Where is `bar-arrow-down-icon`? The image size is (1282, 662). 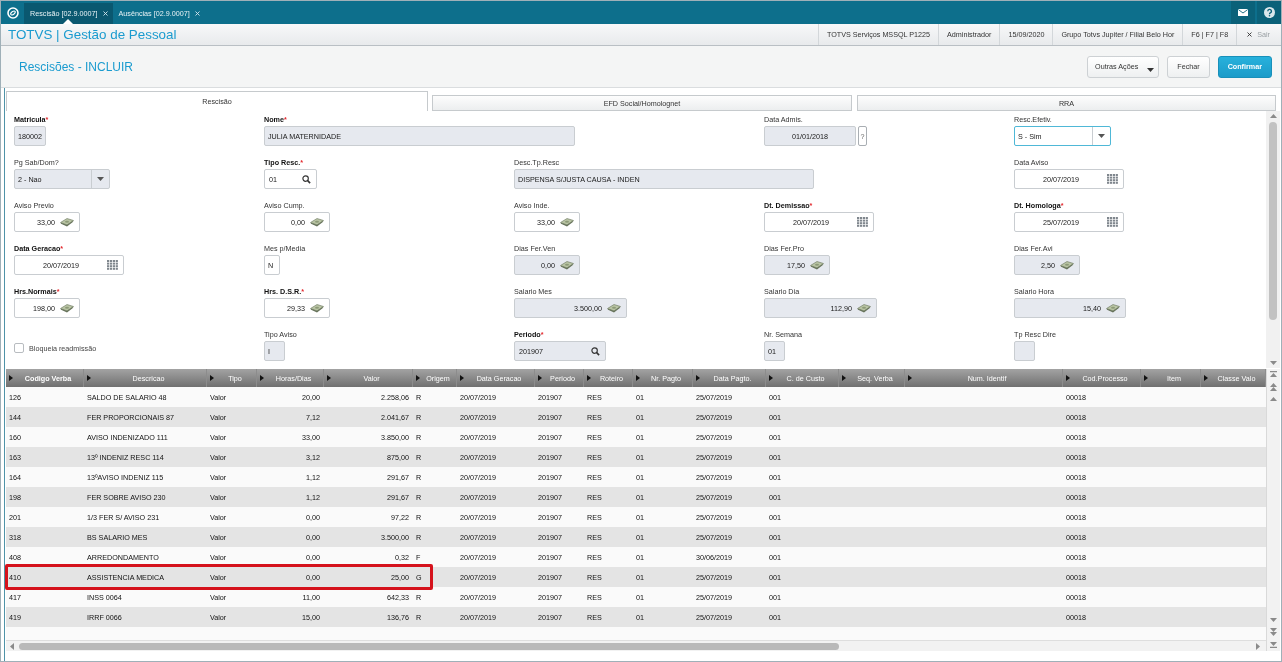
bar-arrow-down-icon is located at coordinates (1273, 645).